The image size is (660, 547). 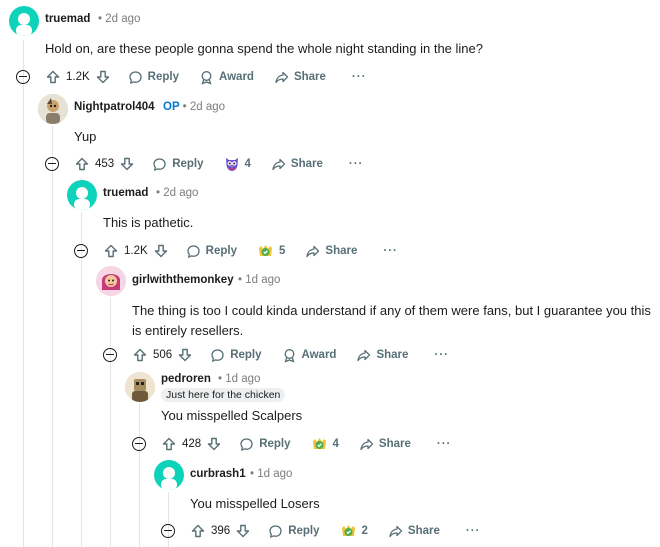 What do you see at coordinates (319, 443) in the screenshot?
I see `helpful-award-icon` at bounding box center [319, 443].